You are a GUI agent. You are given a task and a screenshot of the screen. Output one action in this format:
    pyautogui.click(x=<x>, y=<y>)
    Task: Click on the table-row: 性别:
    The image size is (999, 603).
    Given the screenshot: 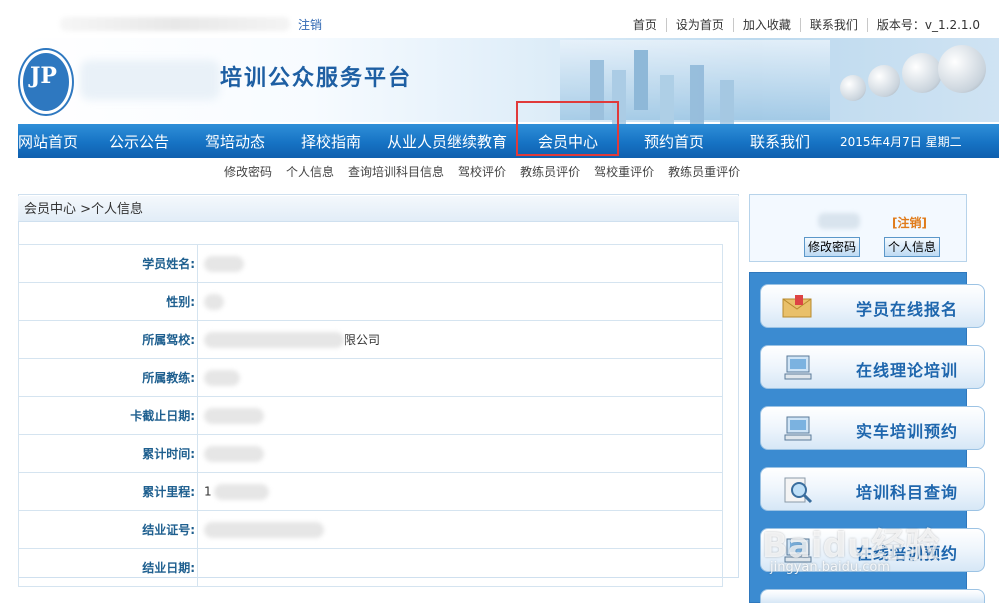 What is the action you would take?
    pyautogui.click(x=370, y=301)
    